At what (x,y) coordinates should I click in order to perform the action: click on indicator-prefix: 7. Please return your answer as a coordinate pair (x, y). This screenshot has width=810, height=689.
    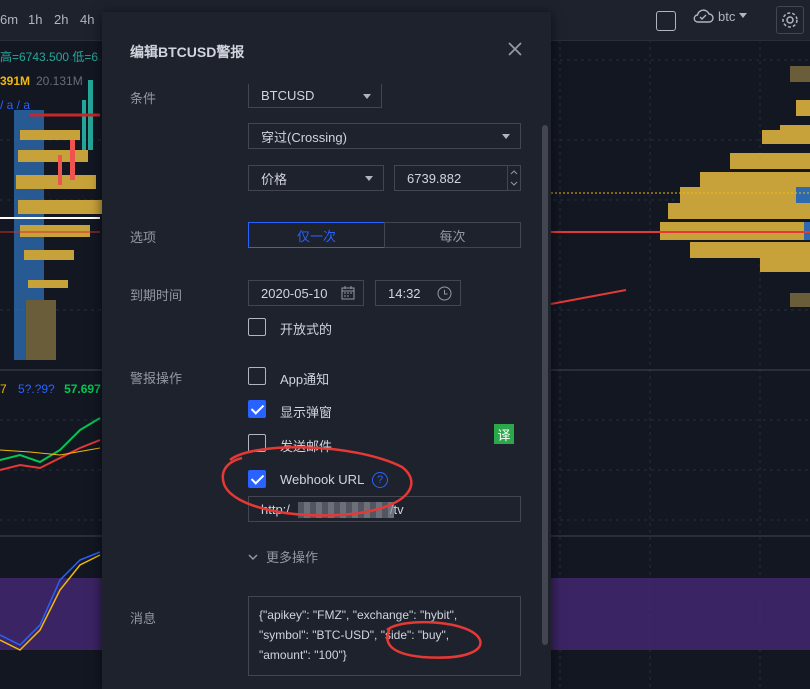
    Looking at the image, I should click on (3, 389).